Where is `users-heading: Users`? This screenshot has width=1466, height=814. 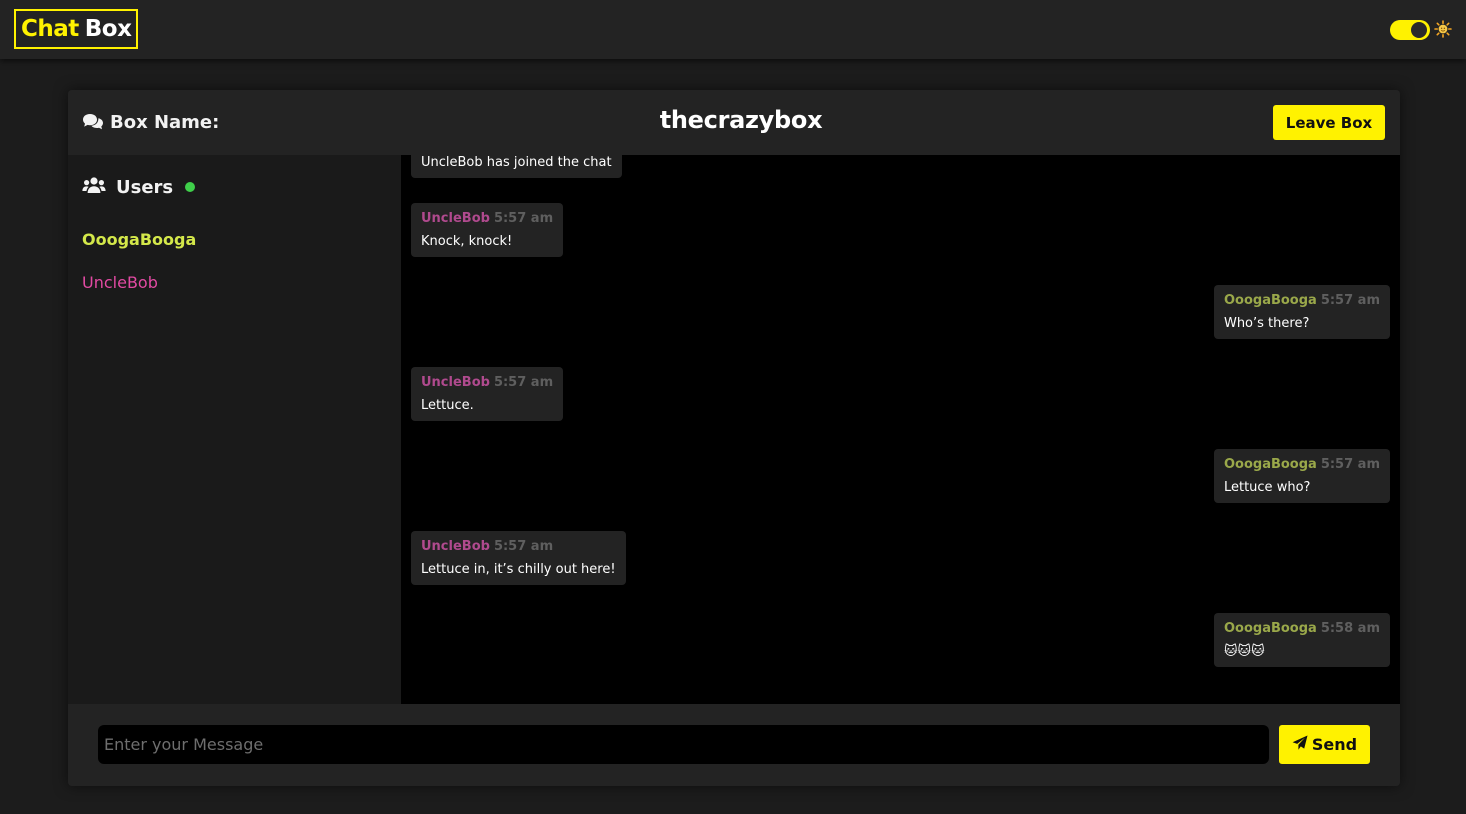 users-heading: Users is located at coordinates (139, 187).